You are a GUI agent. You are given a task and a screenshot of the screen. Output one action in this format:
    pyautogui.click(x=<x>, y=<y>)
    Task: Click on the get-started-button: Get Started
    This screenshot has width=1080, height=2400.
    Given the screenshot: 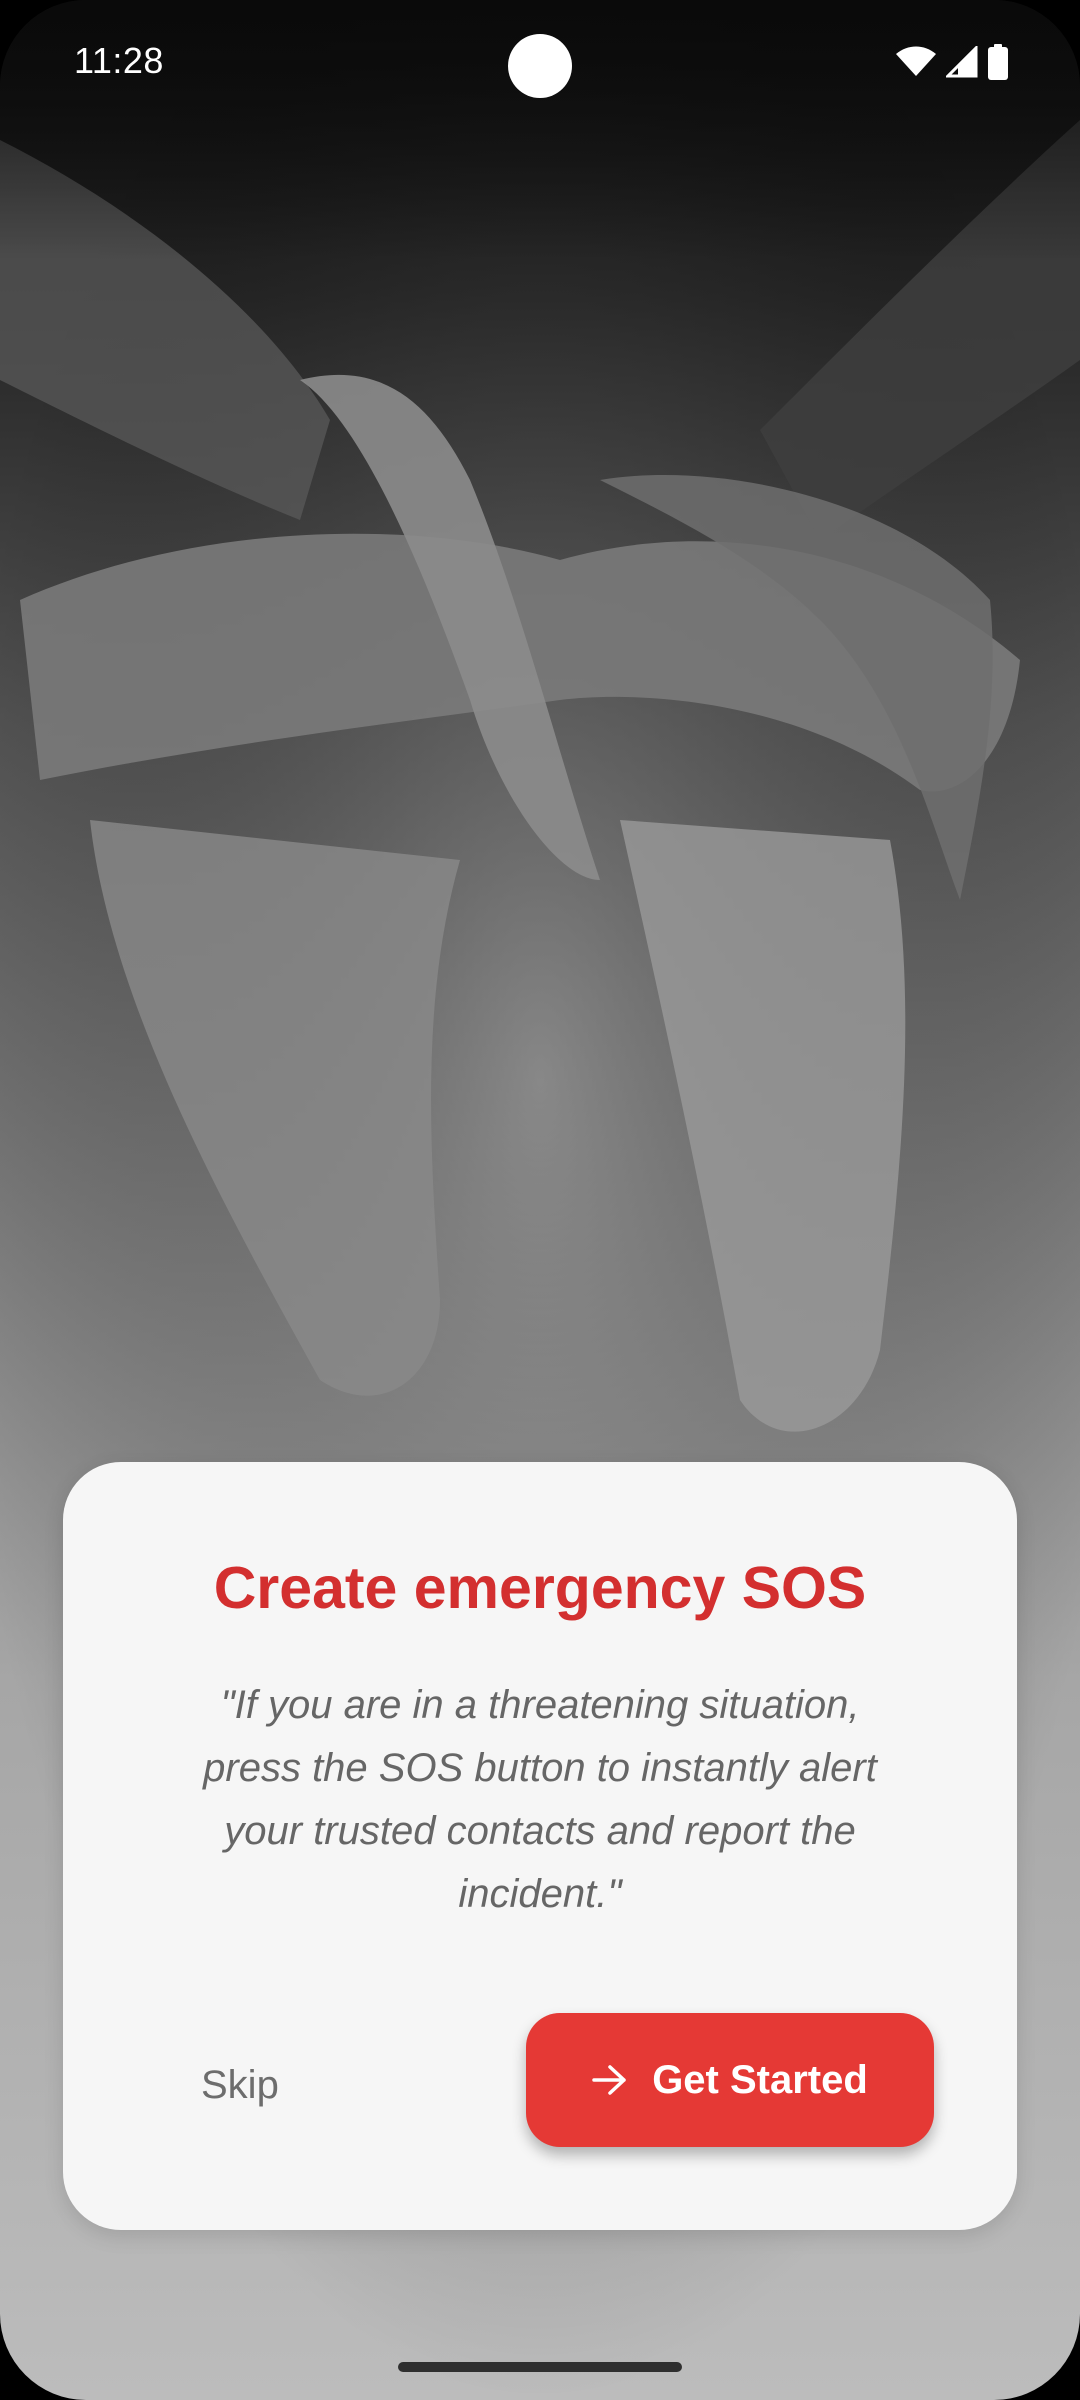 What is the action you would take?
    pyautogui.click(x=730, y=2080)
    